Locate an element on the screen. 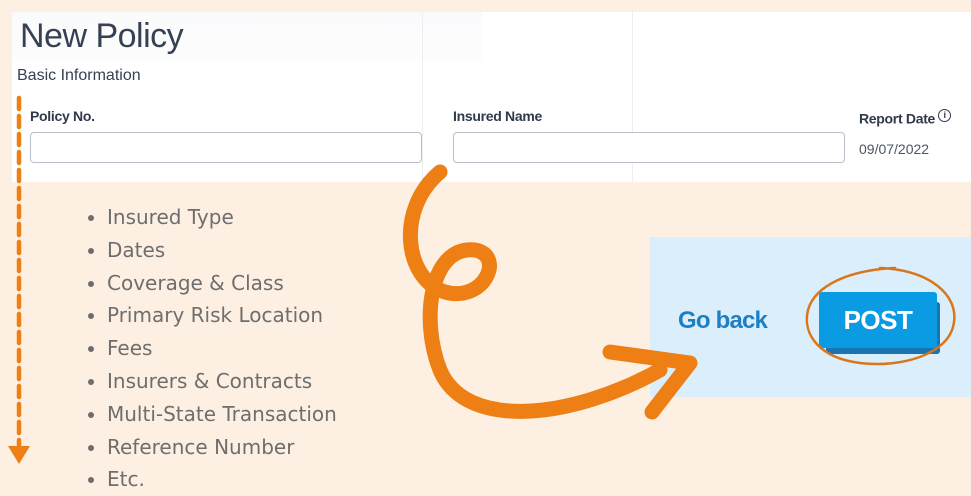  go-back-link: Go back is located at coordinates (723, 321).